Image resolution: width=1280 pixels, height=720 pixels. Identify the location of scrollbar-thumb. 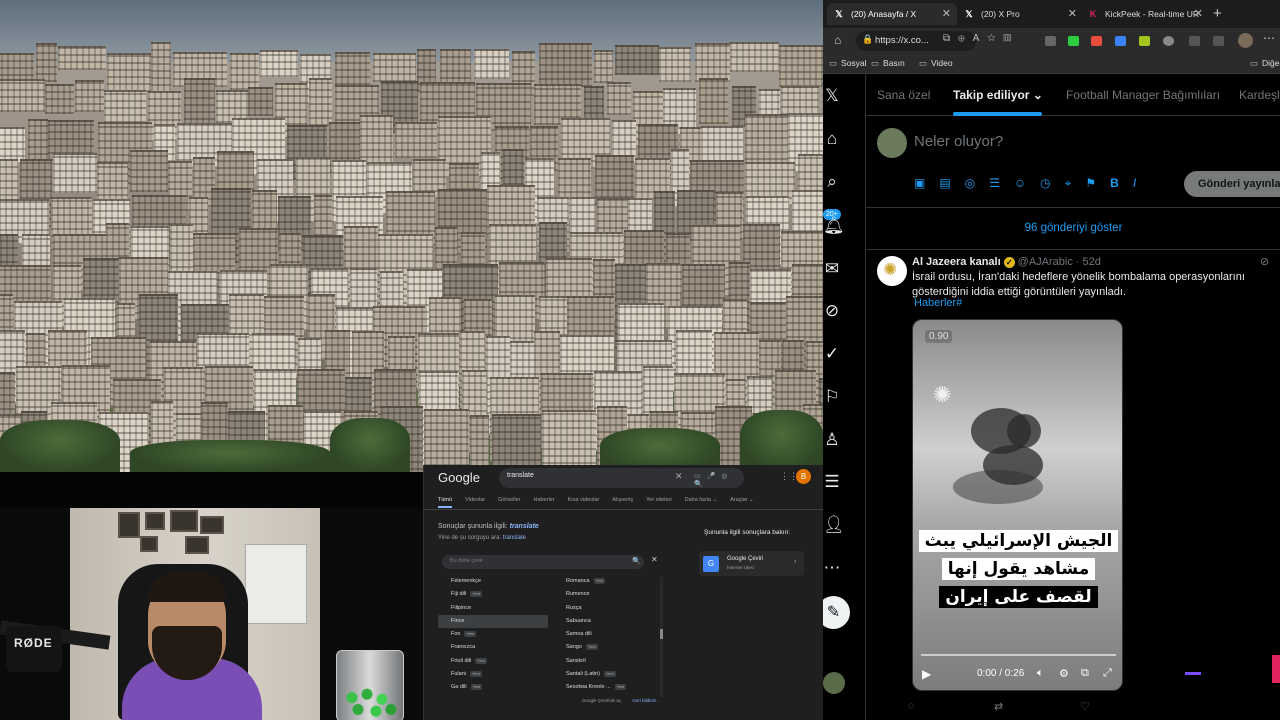
(661, 634).